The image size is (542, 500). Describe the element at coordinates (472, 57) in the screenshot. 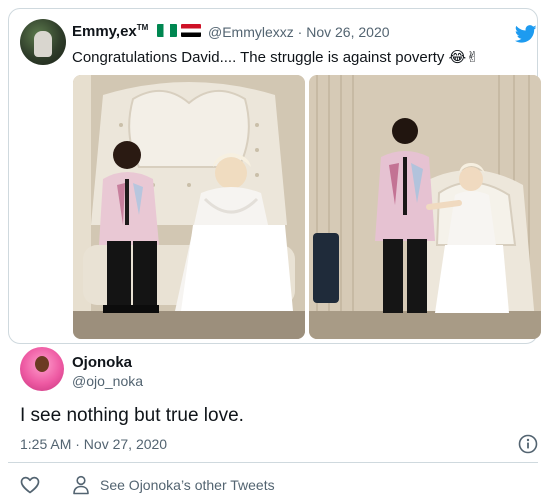

I see `victory-hand-emoji: ✌` at that location.